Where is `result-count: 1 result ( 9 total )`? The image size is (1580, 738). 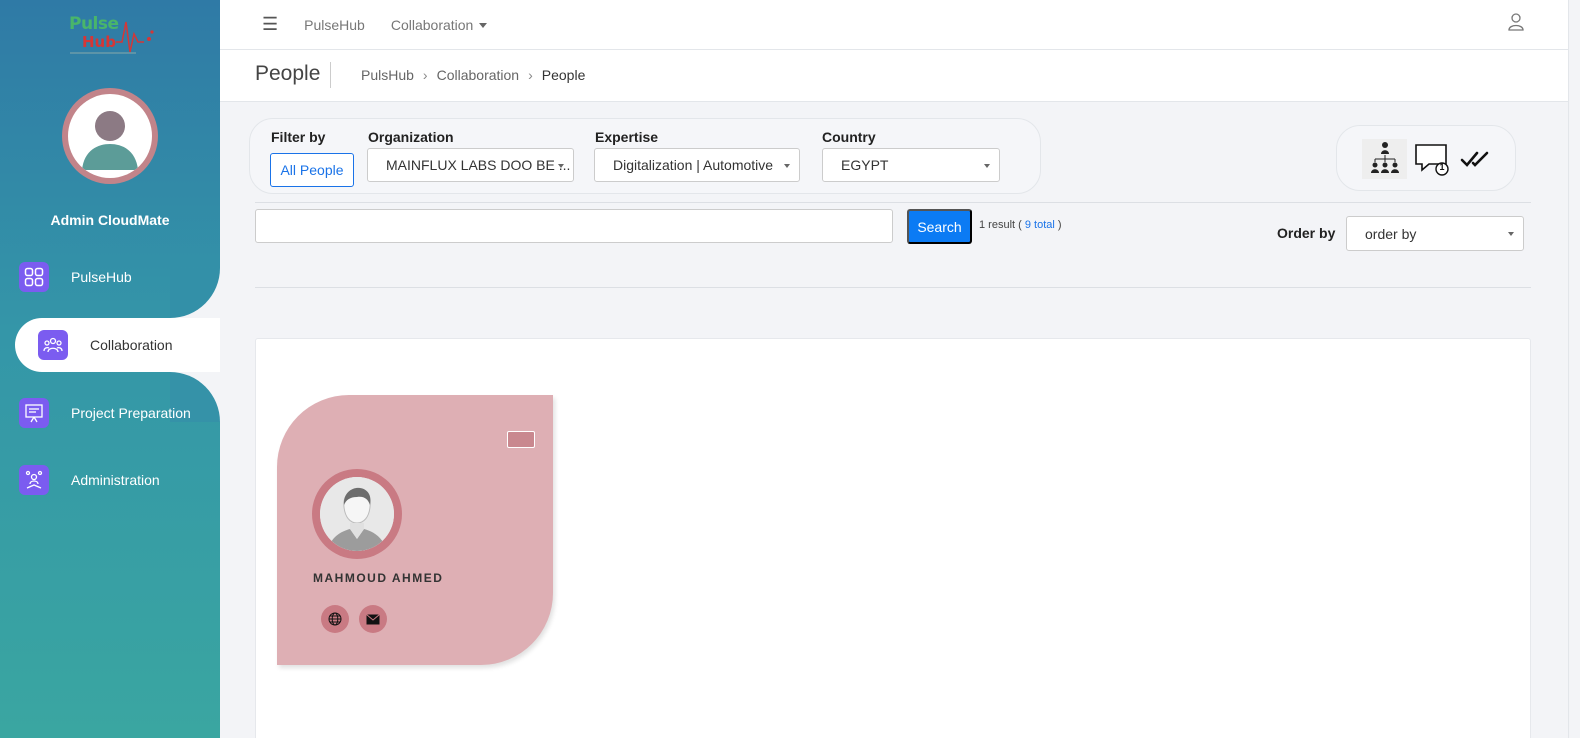
result-count: 1 result ( 9 total ) is located at coordinates (1020, 225).